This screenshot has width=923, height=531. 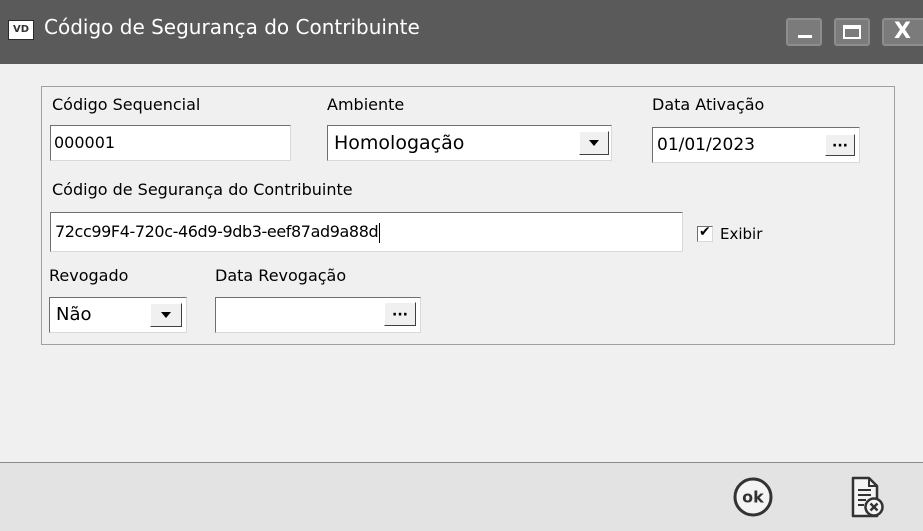 What do you see at coordinates (399, 143) in the screenshot?
I see `ambiente-value: Homologação` at bounding box center [399, 143].